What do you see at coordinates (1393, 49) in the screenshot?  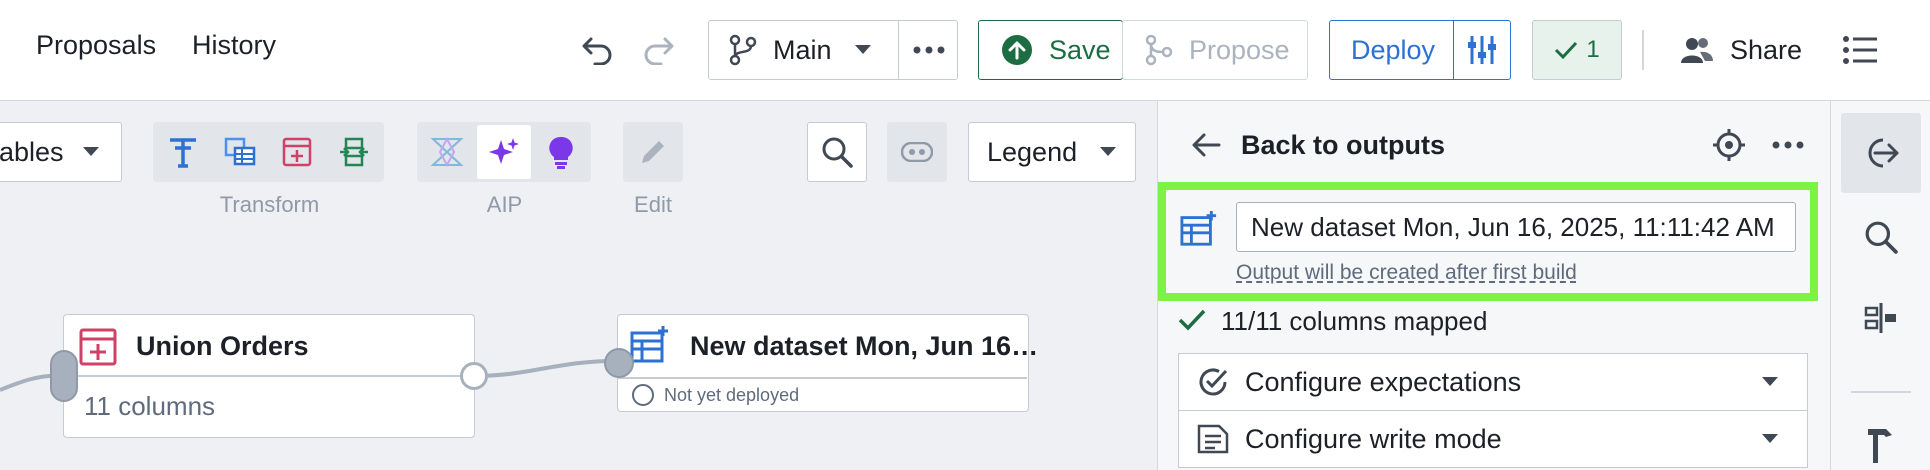 I see `deploy-label: Deploy` at bounding box center [1393, 49].